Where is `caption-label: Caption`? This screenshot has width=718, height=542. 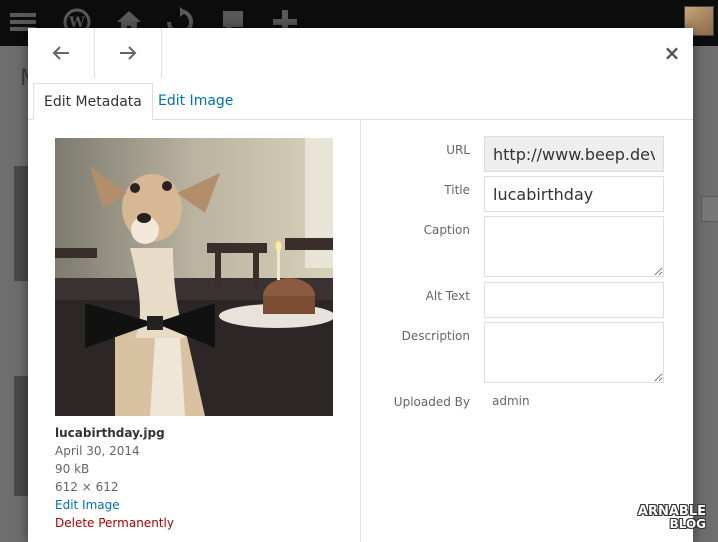
caption-label: Caption is located at coordinates (446, 230).